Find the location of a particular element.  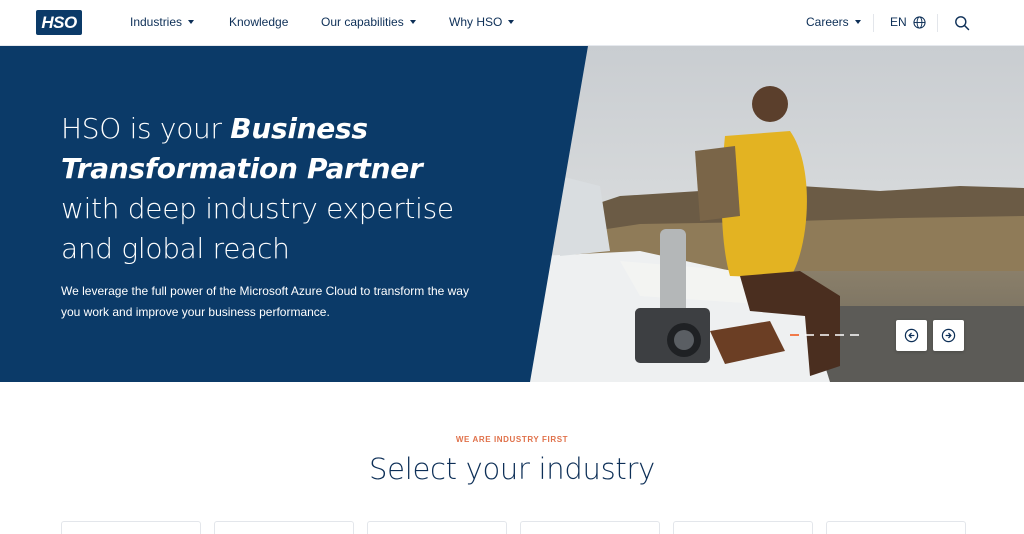

nav-industries-label: Industries is located at coordinates (156, 22).